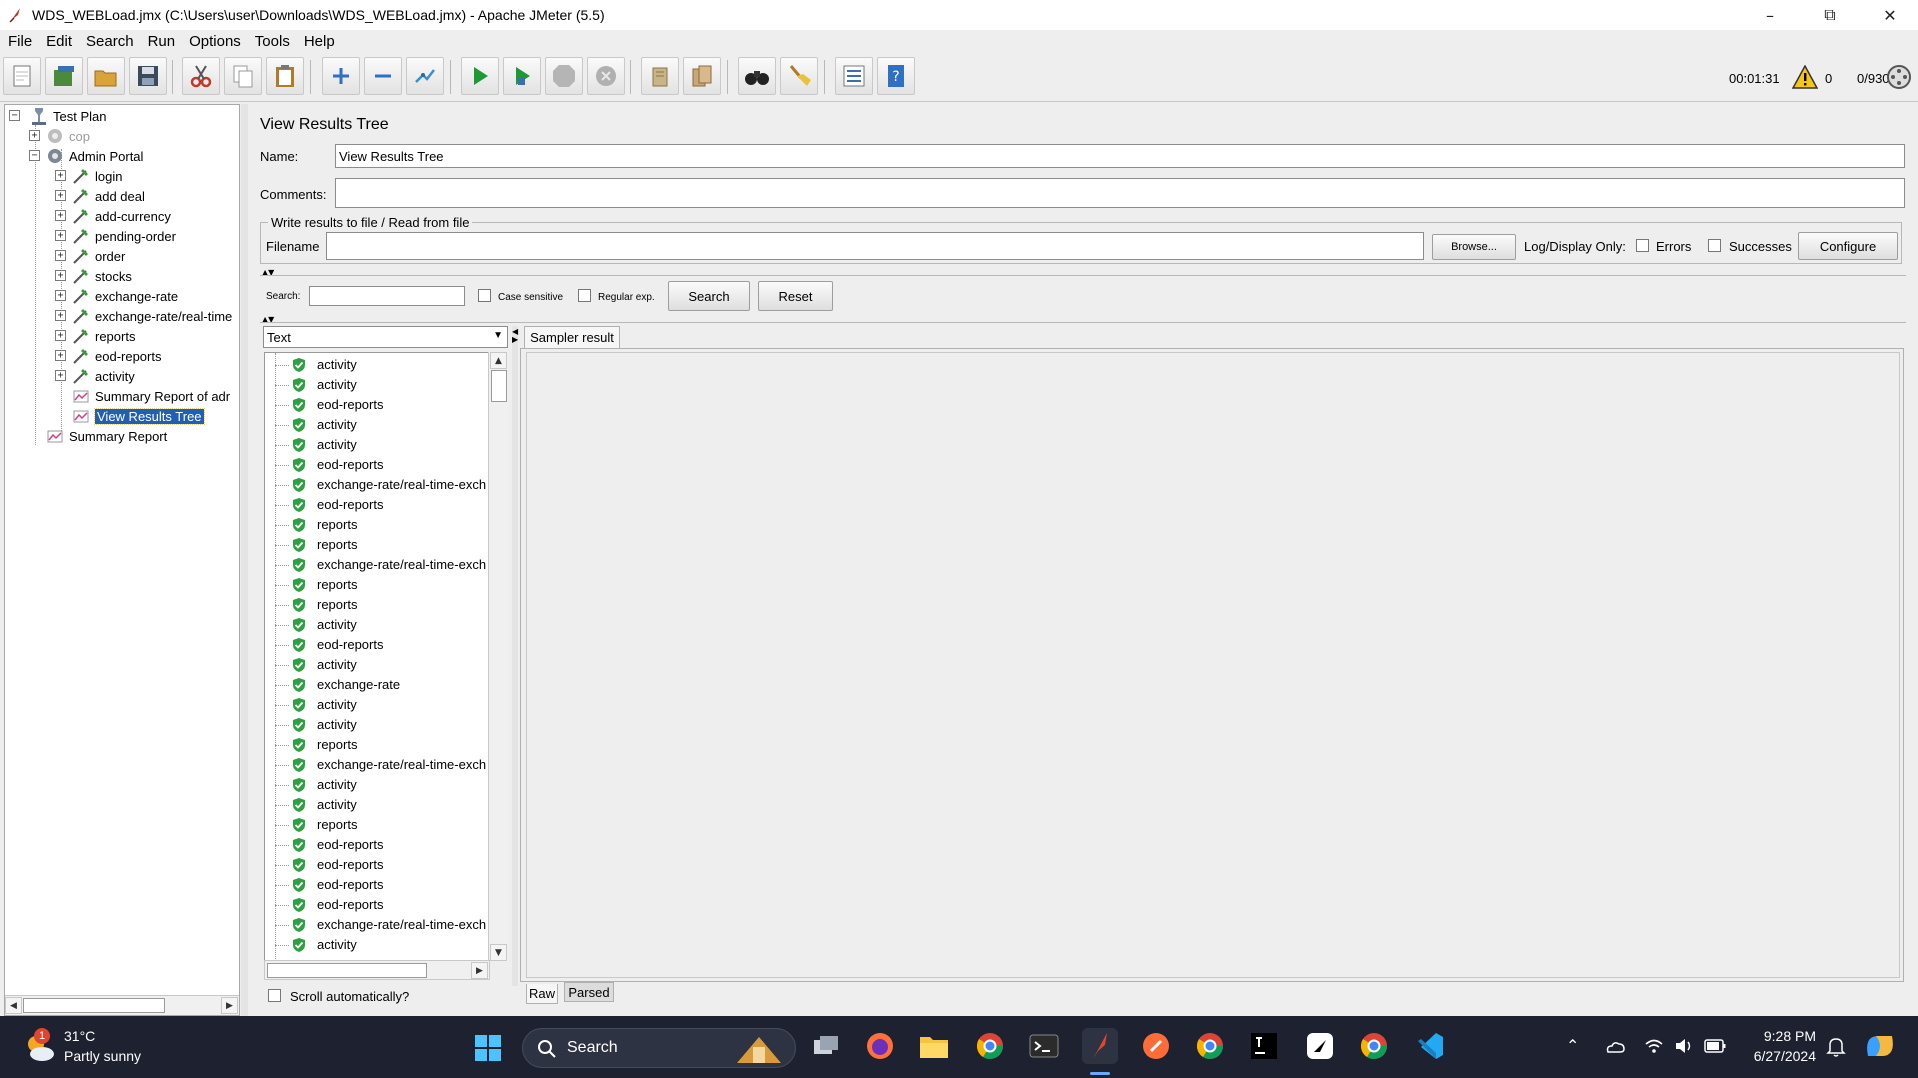  What do you see at coordinates (1890, 15) in the screenshot?
I see `close-button: ✕` at bounding box center [1890, 15].